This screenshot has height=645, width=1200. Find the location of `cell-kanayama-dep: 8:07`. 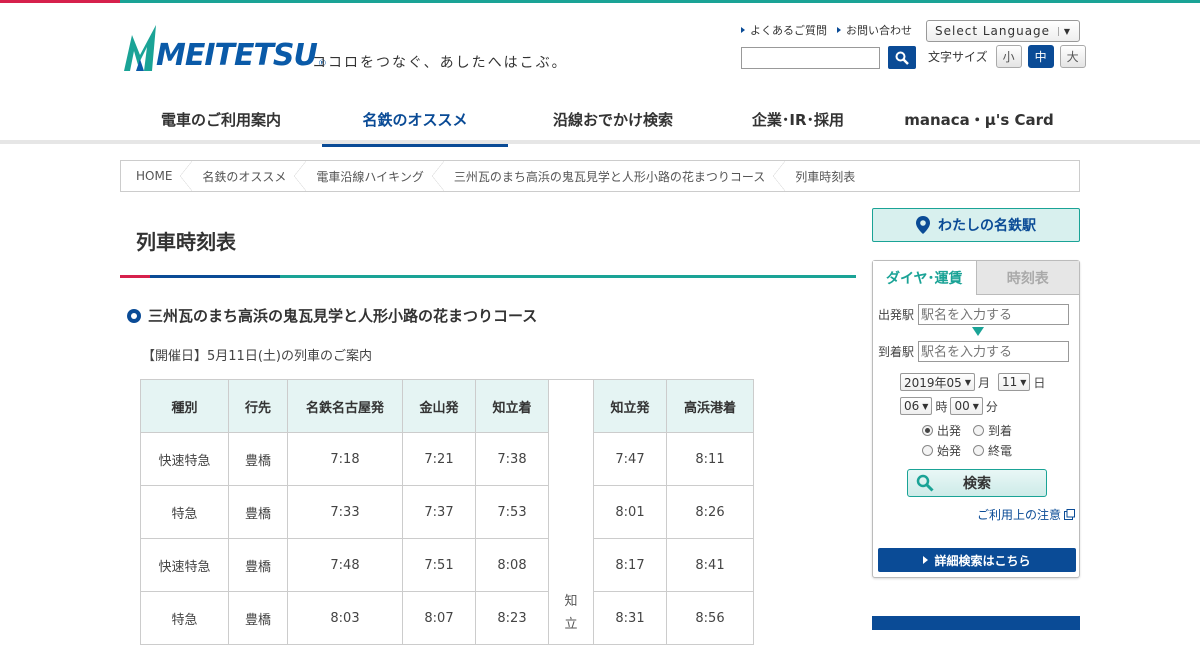

cell-kanayama-dep: 8:07 is located at coordinates (439, 618).